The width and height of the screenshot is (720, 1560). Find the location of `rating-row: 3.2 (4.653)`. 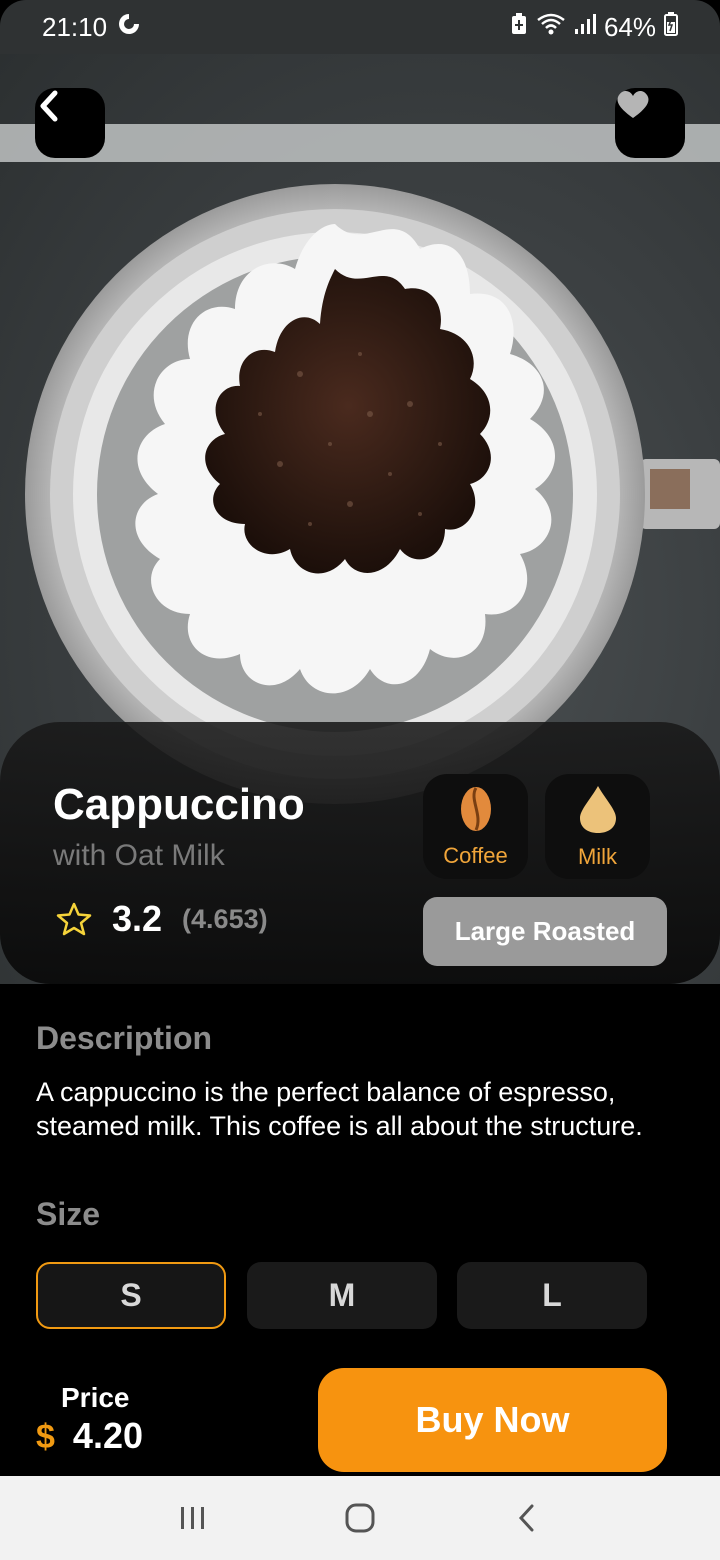

rating-row: 3.2 (4.653) is located at coordinates (162, 919).